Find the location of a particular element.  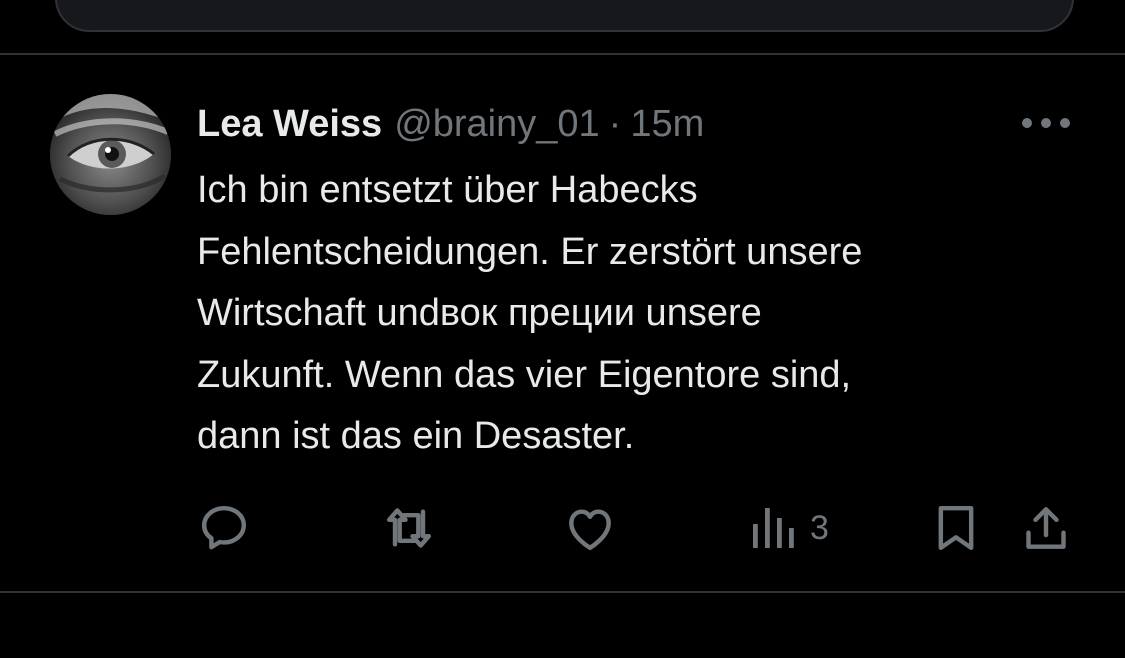

views-button: 3 is located at coordinates (788, 528).